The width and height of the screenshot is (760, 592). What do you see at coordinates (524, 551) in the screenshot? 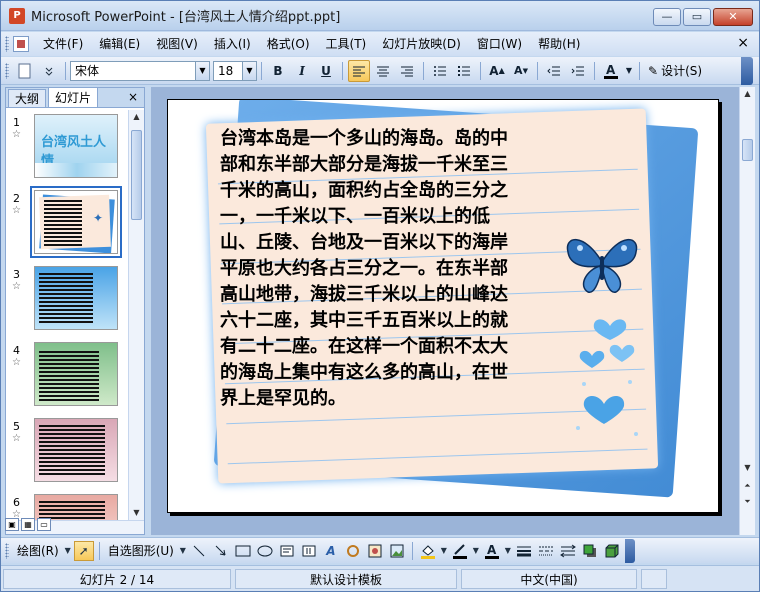
I see `line-style-icon` at bounding box center [524, 551].